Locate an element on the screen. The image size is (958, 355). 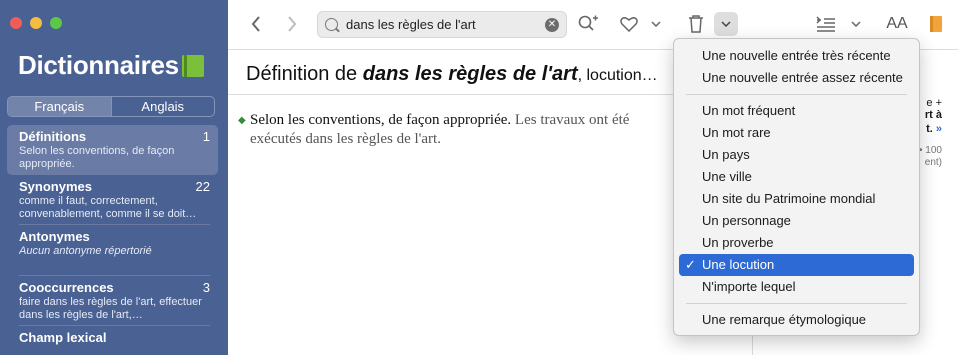
sidebar-item-title: Définitions is located at coordinates (53, 136).